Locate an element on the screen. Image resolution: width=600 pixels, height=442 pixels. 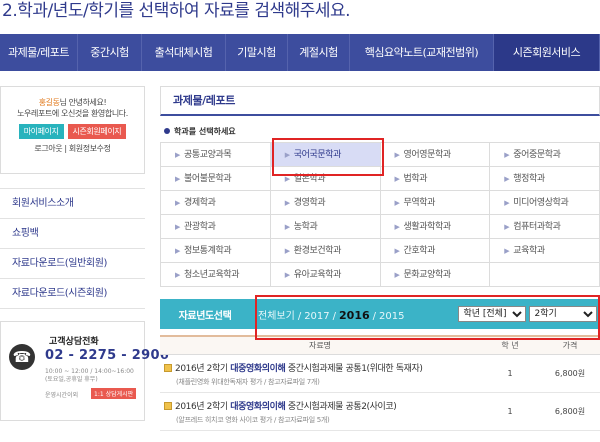
username: 홍길동 is located at coordinates (49, 102).